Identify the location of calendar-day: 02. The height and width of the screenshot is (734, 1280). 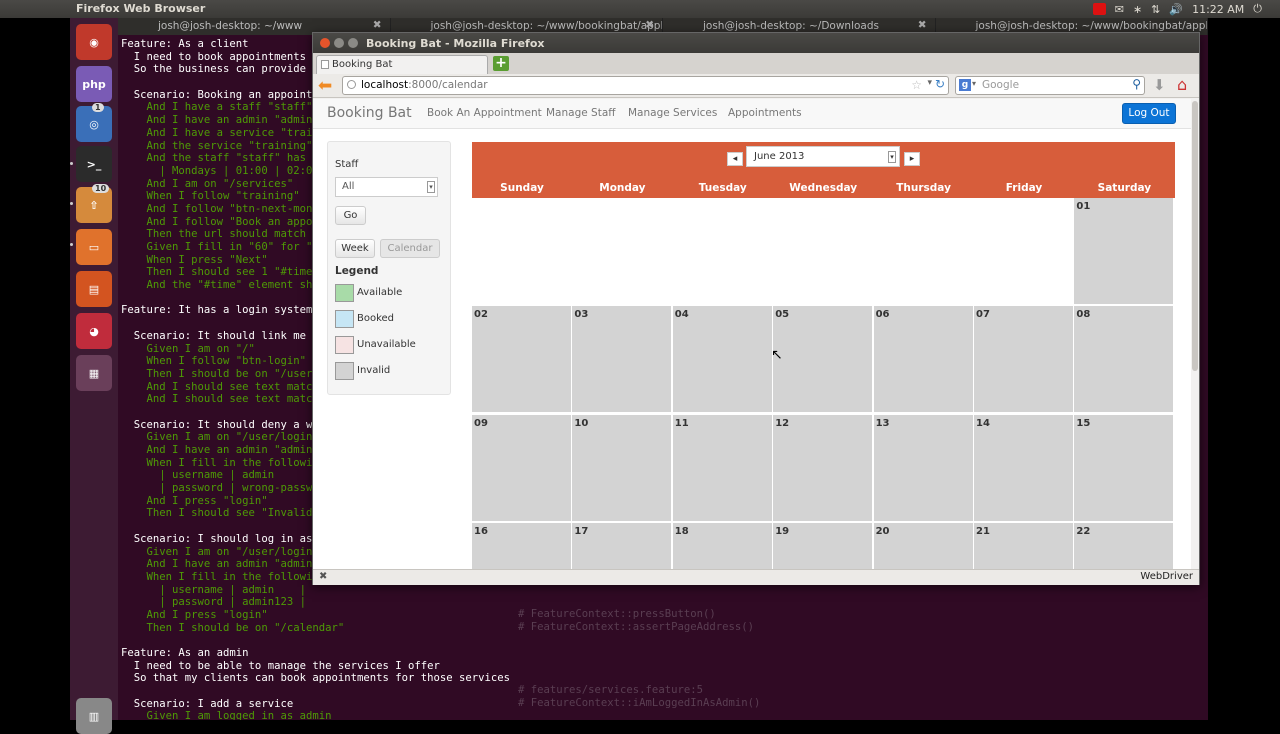
(522, 360).